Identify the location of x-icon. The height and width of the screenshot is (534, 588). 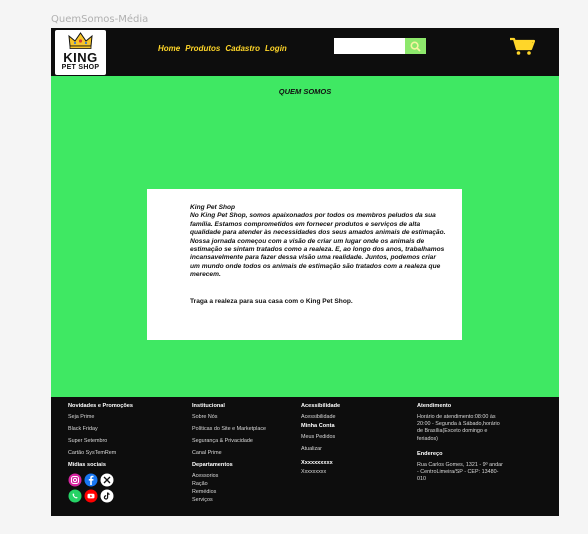
(107, 480).